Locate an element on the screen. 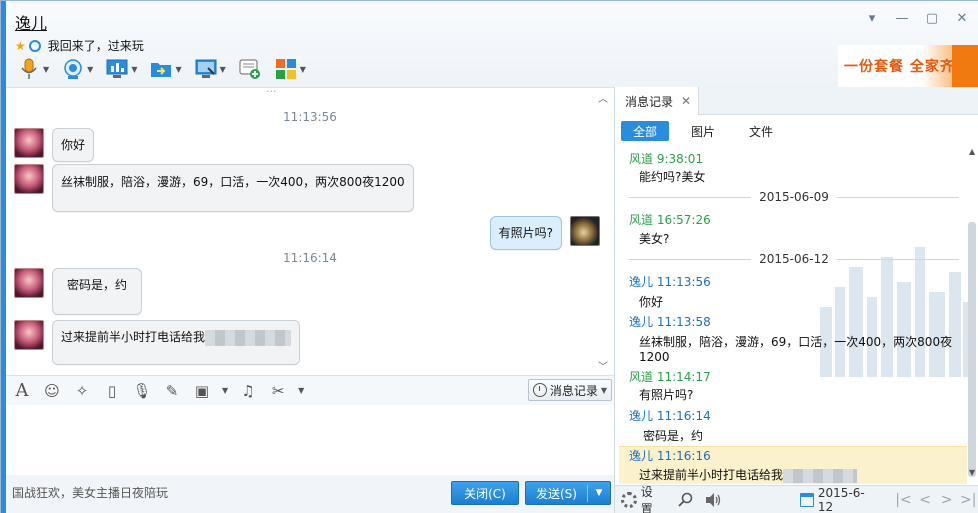 Image resolution: width=978 pixels, height=513 pixels. settings-label: 设置 is located at coordinates (646, 498).